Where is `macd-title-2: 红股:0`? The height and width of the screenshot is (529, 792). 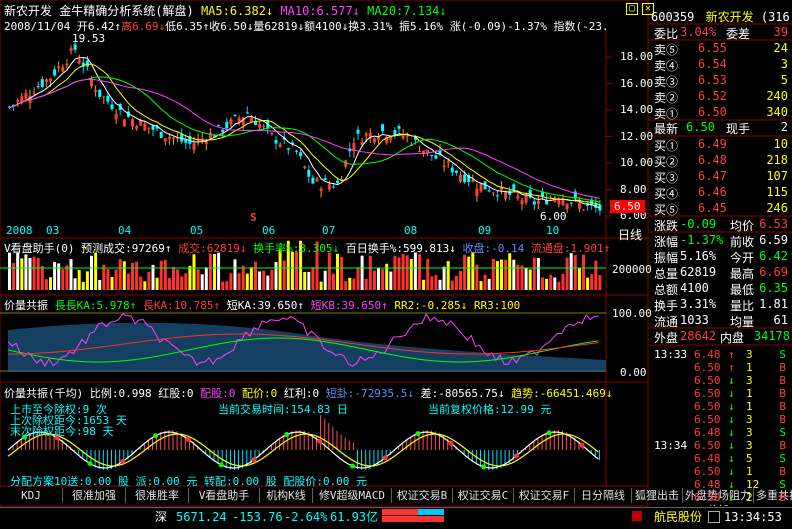 macd-title-2: 红股:0 is located at coordinates (172, 393).